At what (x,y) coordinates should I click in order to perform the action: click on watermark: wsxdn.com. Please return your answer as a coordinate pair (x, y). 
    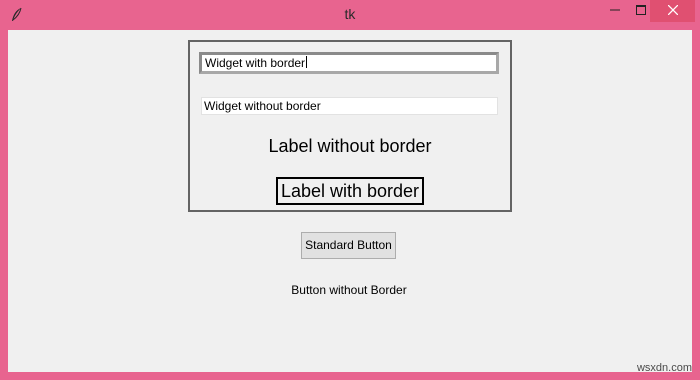
    Looking at the image, I should click on (664, 368).